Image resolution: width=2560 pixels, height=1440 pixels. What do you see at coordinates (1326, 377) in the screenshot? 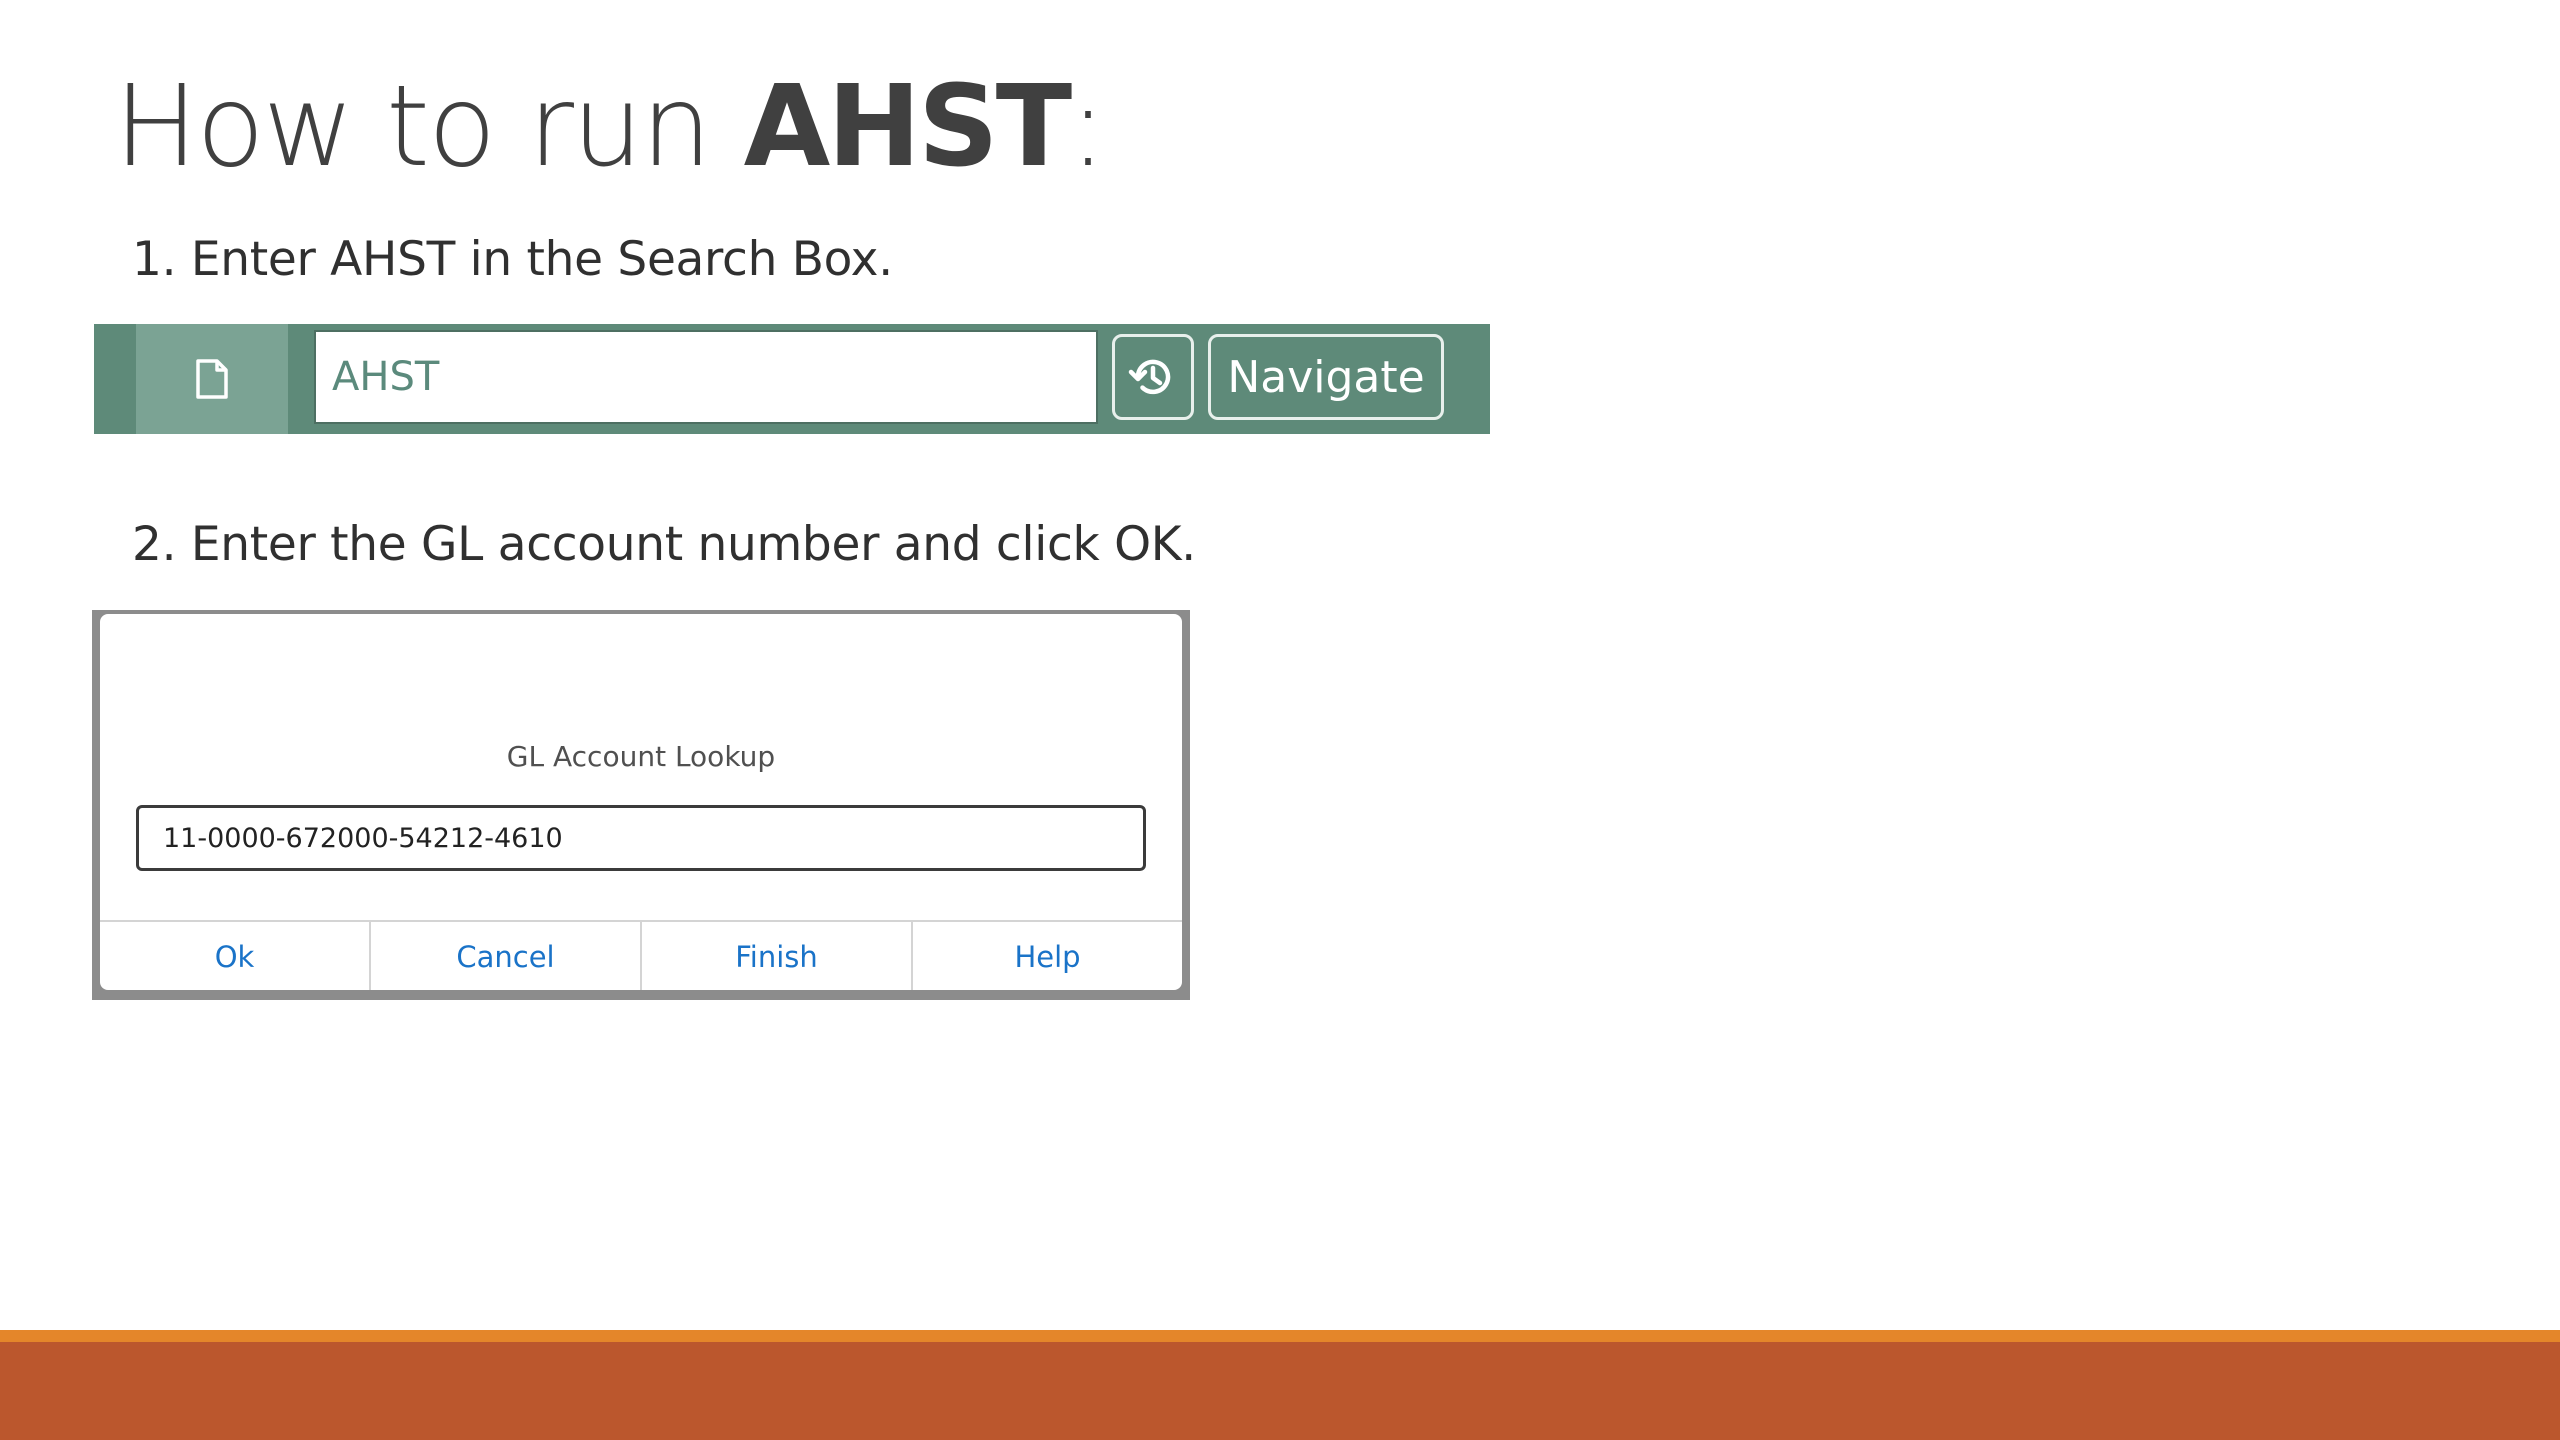
I see `navigate-button: Navigate` at bounding box center [1326, 377].